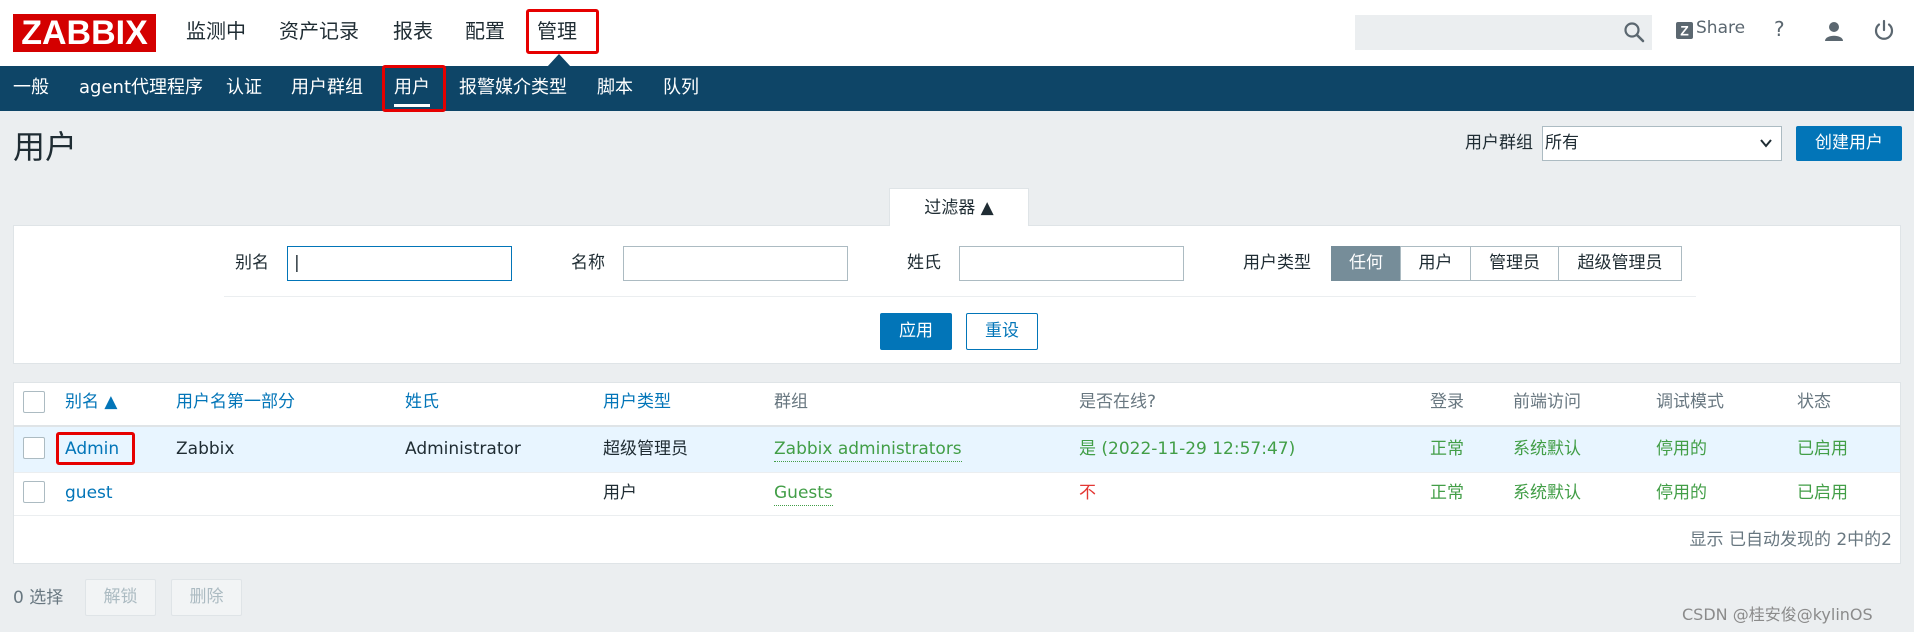  What do you see at coordinates (803, 493) in the screenshot?
I see `user-group-link: Guests` at bounding box center [803, 493].